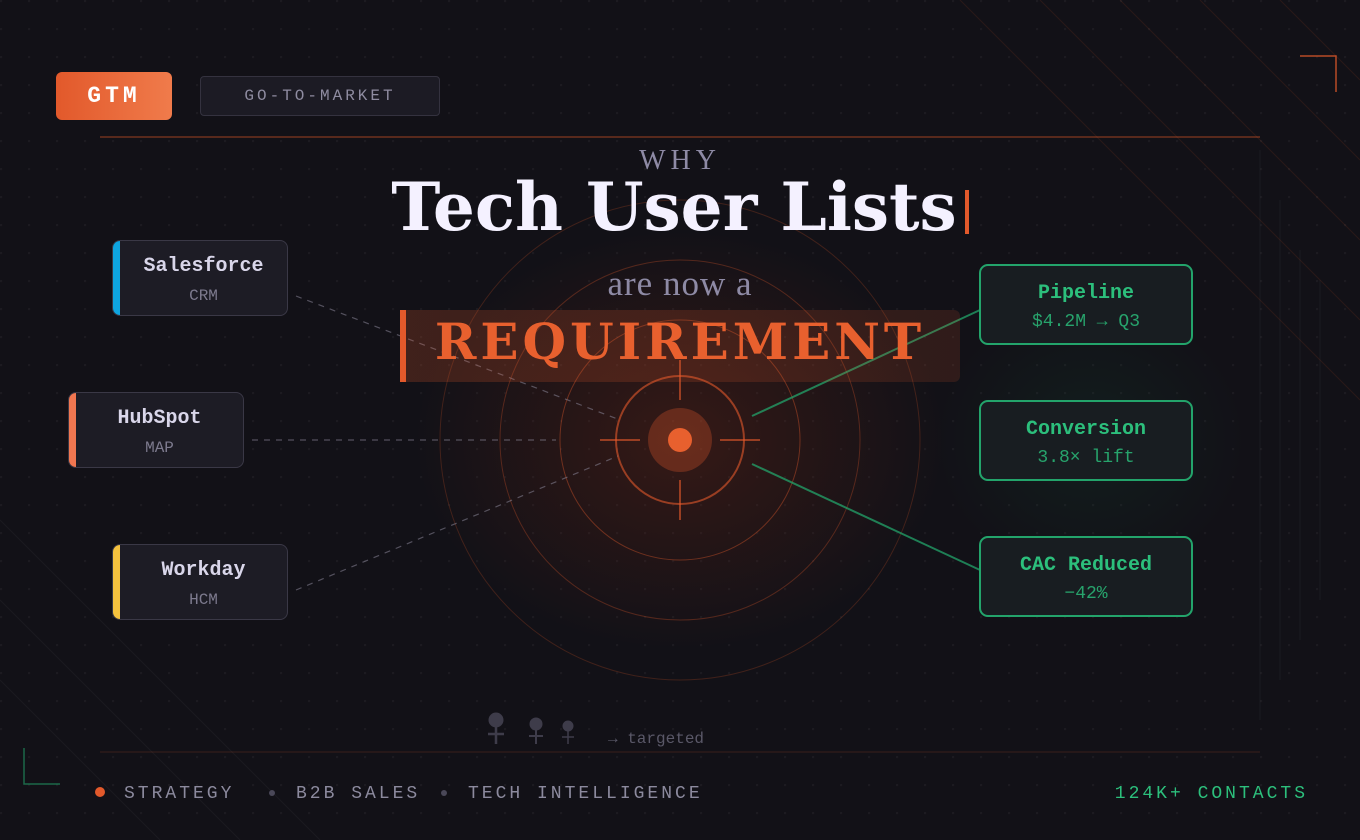  Describe the element at coordinates (179, 794) in the screenshot. I see `footer-tag-strategy: STRATEGY` at that location.